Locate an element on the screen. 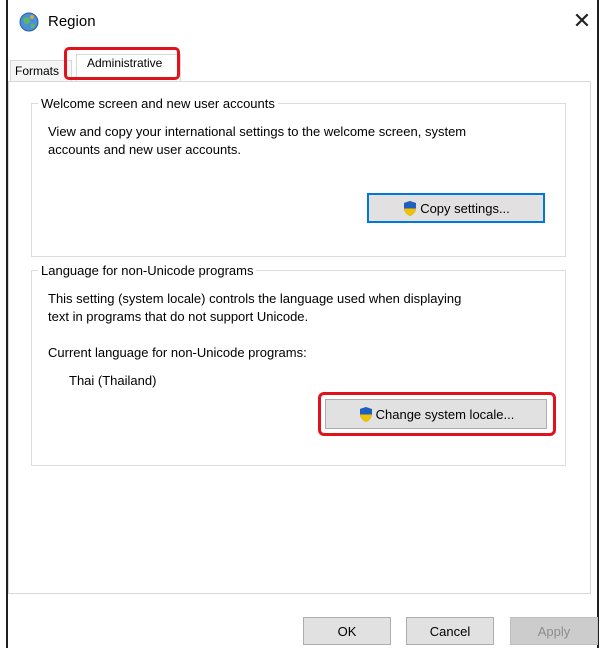  ok-button: OK is located at coordinates (347, 631).